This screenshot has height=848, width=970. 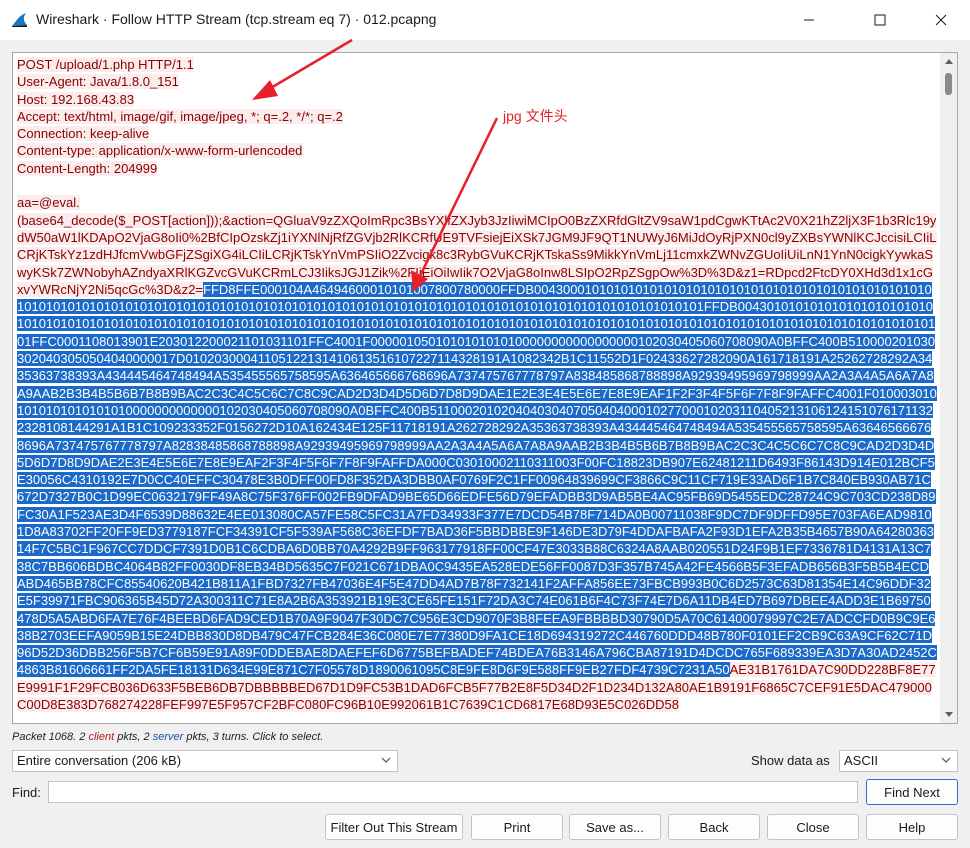 I want to click on show-data-label: Show data as, so click(x=790, y=760).